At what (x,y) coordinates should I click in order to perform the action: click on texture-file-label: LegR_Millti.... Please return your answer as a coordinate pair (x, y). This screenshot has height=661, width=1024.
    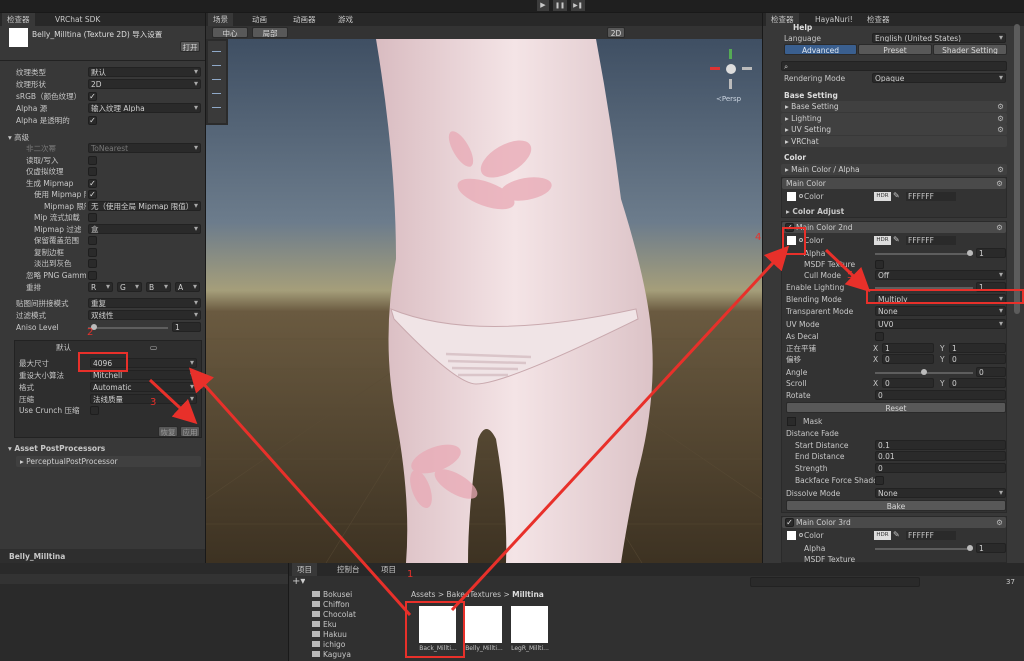
    Looking at the image, I should click on (530, 648).